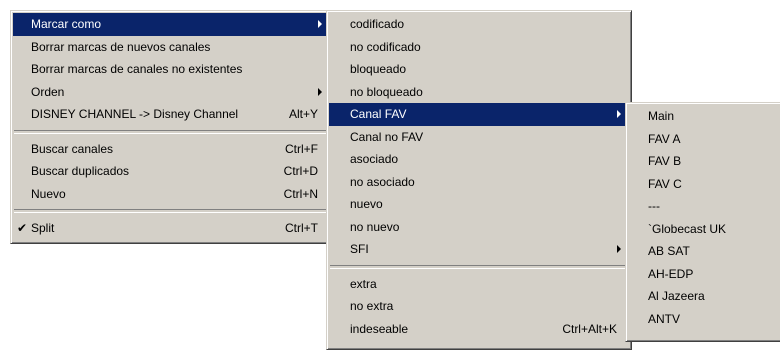 The height and width of the screenshot is (350, 780). What do you see at coordinates (48, 193) in the screenshot?
I see `menu-item-label: Nuevo` at bounding box center [48, 193].